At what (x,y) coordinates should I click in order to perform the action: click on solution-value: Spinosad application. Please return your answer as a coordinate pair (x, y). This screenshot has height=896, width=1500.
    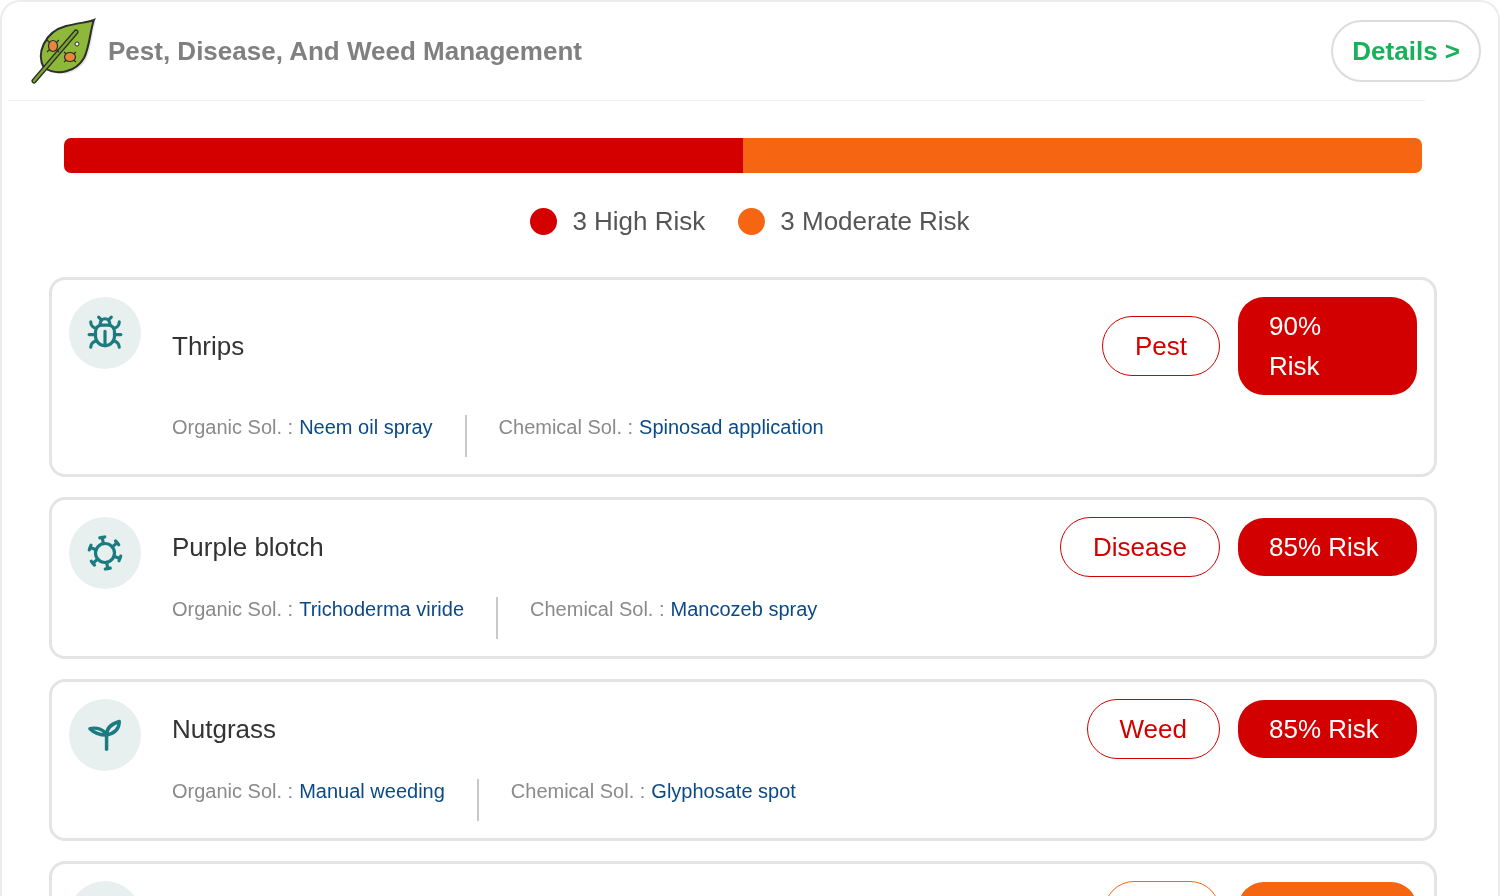
    Looking at the image, I should click on (731, 427).